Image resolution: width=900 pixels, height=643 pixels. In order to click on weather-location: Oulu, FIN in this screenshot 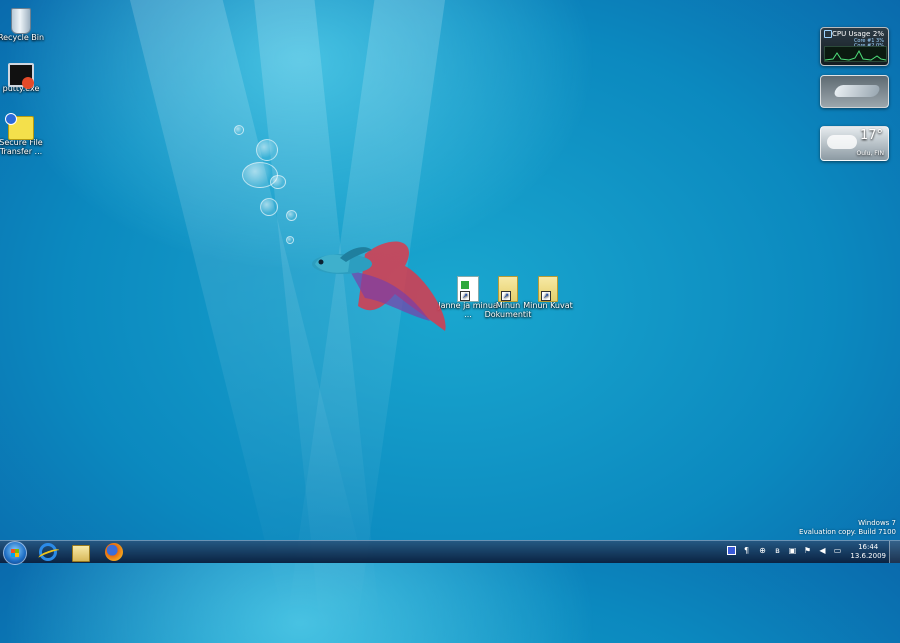, I will do `click(870, 153)`.